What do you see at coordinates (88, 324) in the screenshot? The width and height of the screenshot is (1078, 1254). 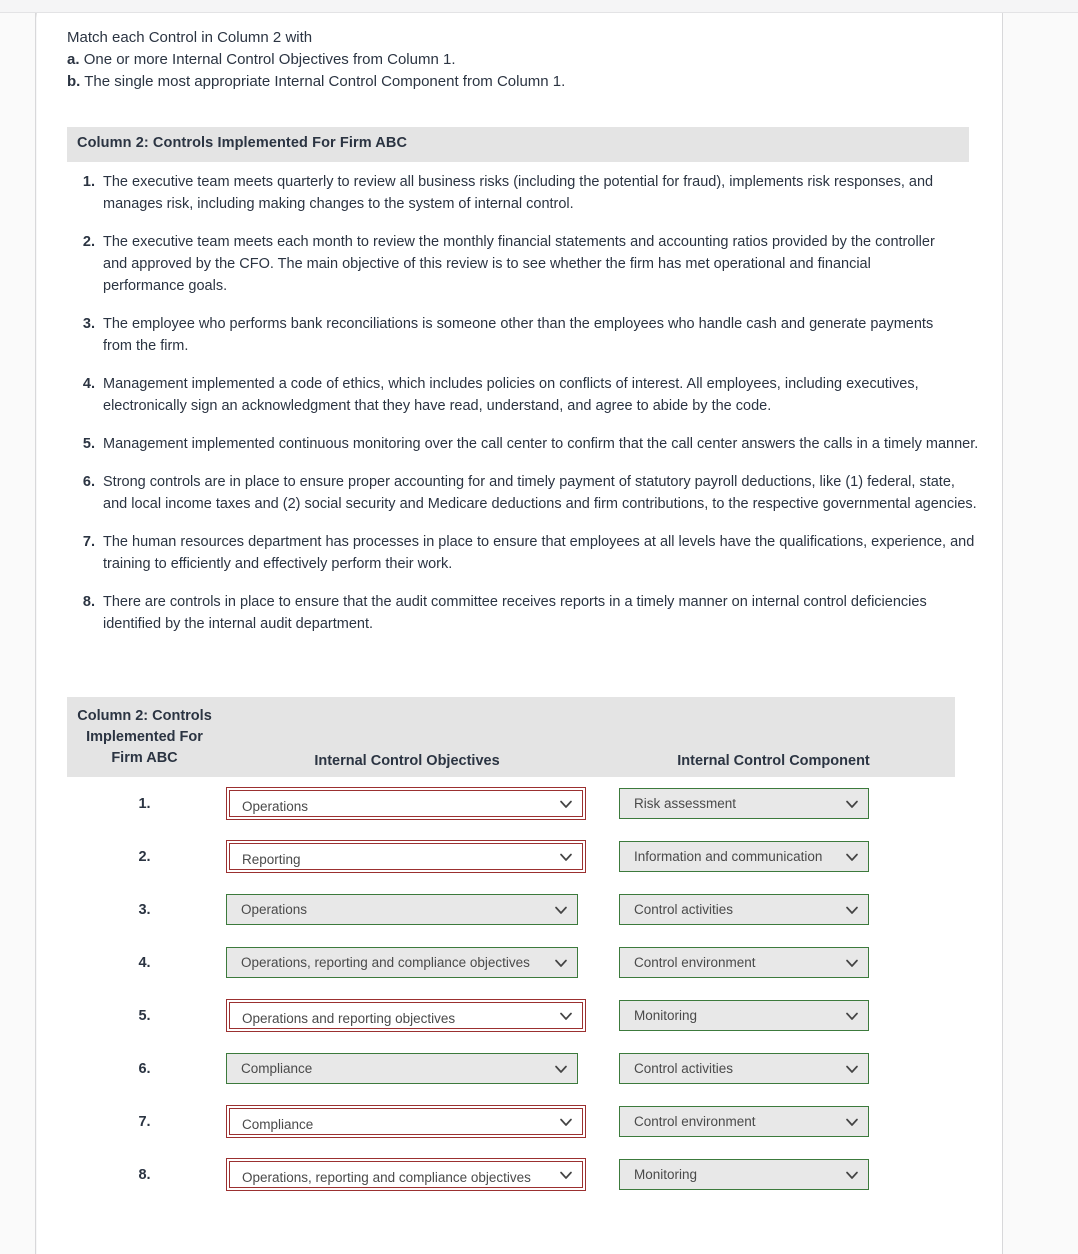 I see `control-item-number: 3.` at bounding box center [88, 324].